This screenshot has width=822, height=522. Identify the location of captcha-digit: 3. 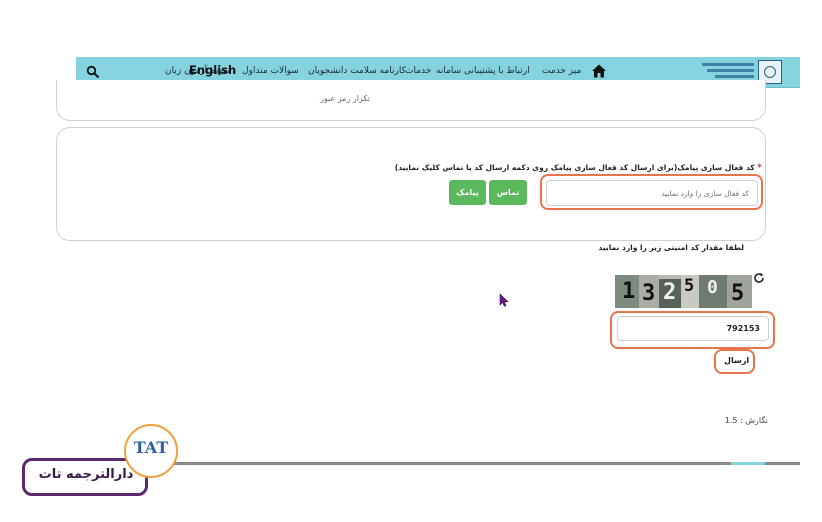
(649, 293).